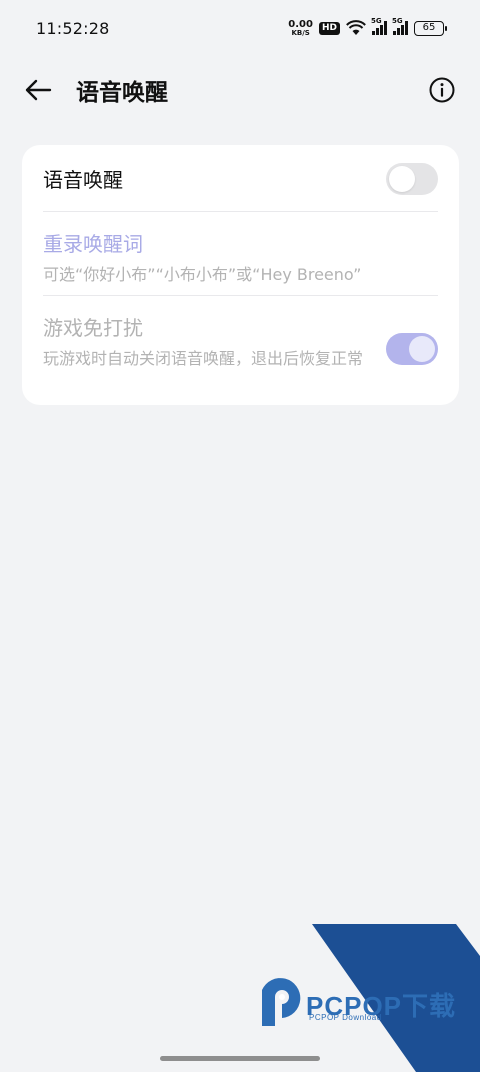 Image resolution: width=480 pixels, height=1072 pixels. I want to click on watermark-logo, so click(371, 998).